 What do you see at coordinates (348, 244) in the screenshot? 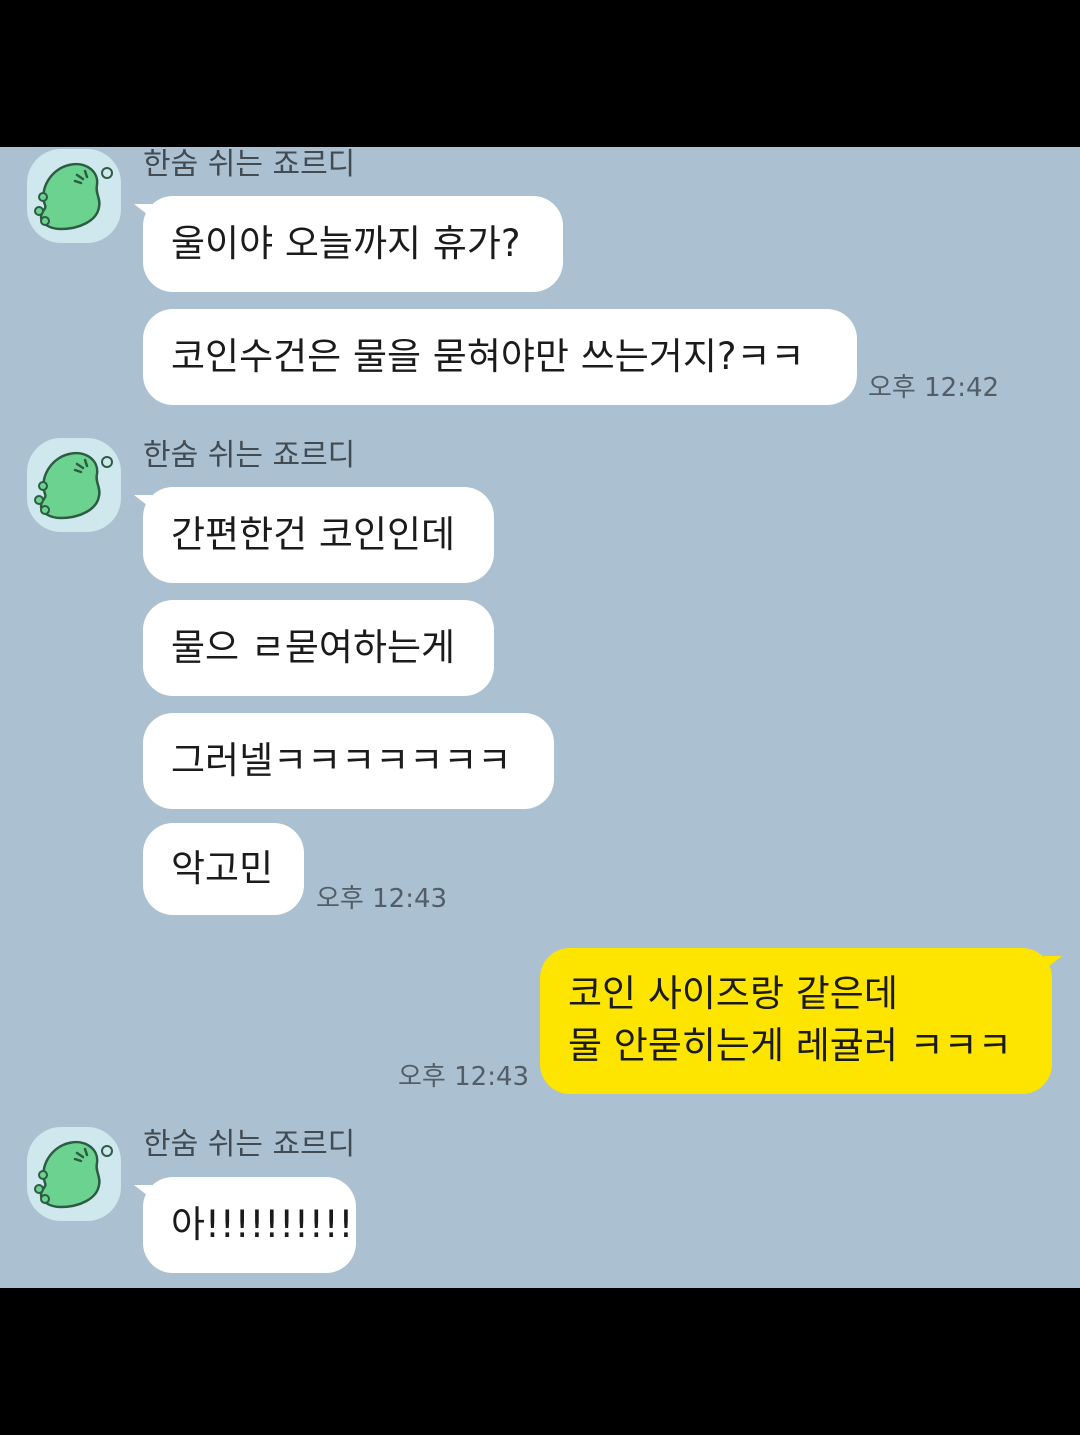
I see `message-bubble: 울이야 오늘까지 휴가?` at bounding box center [348, 244].